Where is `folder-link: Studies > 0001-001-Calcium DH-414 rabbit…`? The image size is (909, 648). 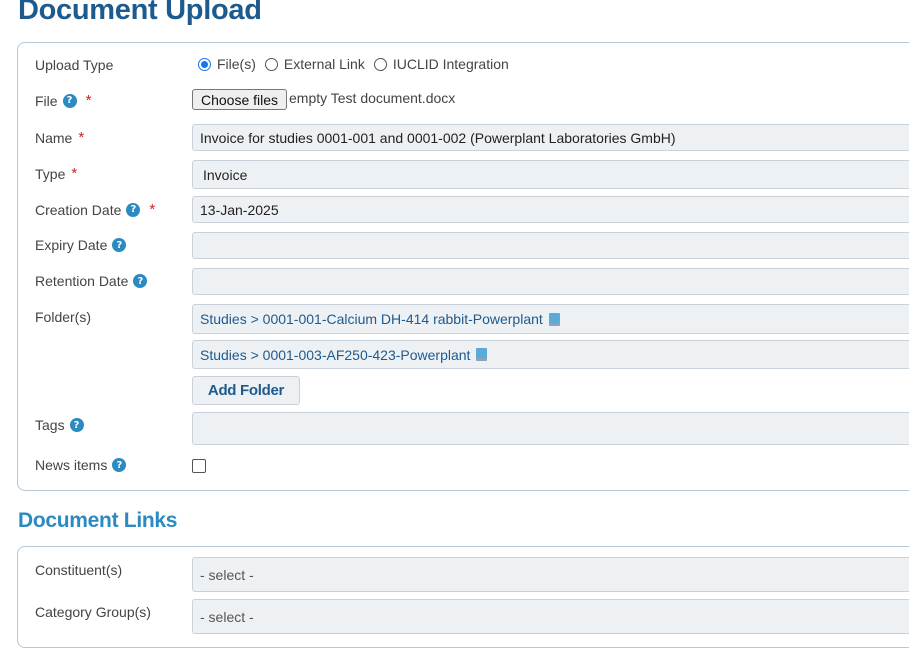 folder-link: Studies > 0001-001-Calcium DH-414 rabbit… is located at coordinates (371, 319).